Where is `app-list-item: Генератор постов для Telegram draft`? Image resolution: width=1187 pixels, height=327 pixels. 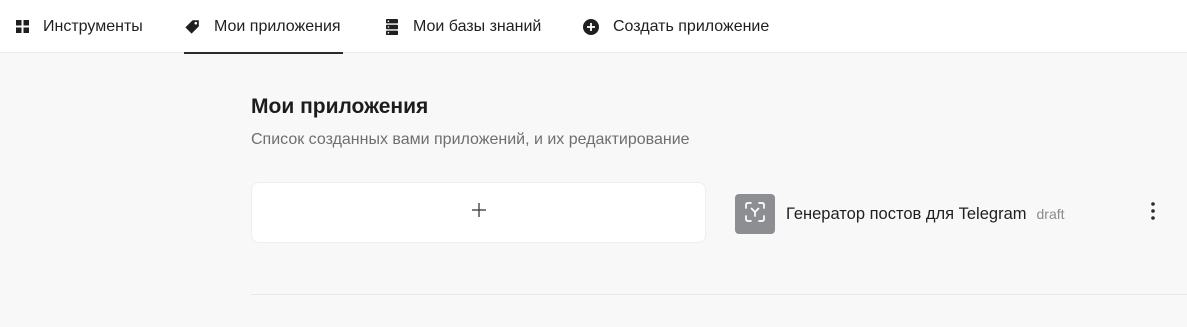
app-list-item: Генератор постов для Telegram draft is located at coordinates (950, 214).